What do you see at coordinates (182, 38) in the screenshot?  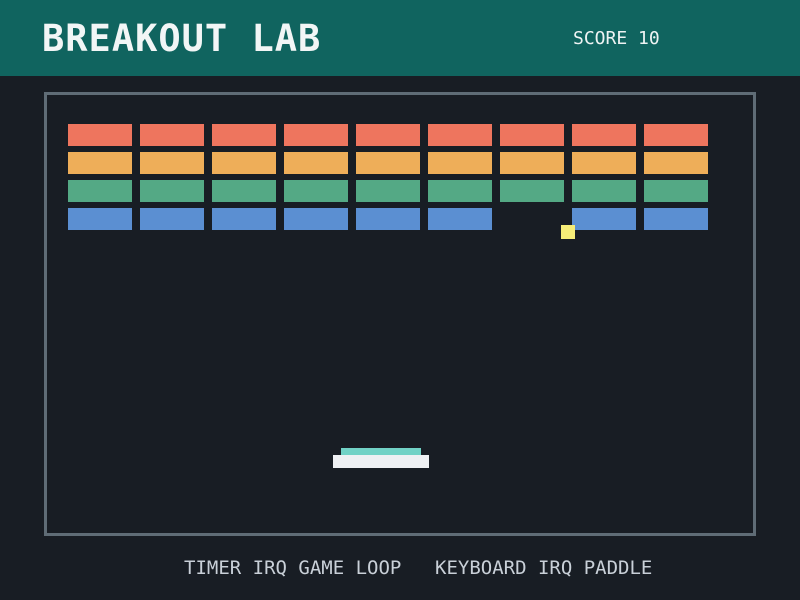 I see `game-title: BREAKOUT LAB` at bounding box center [182, 38].